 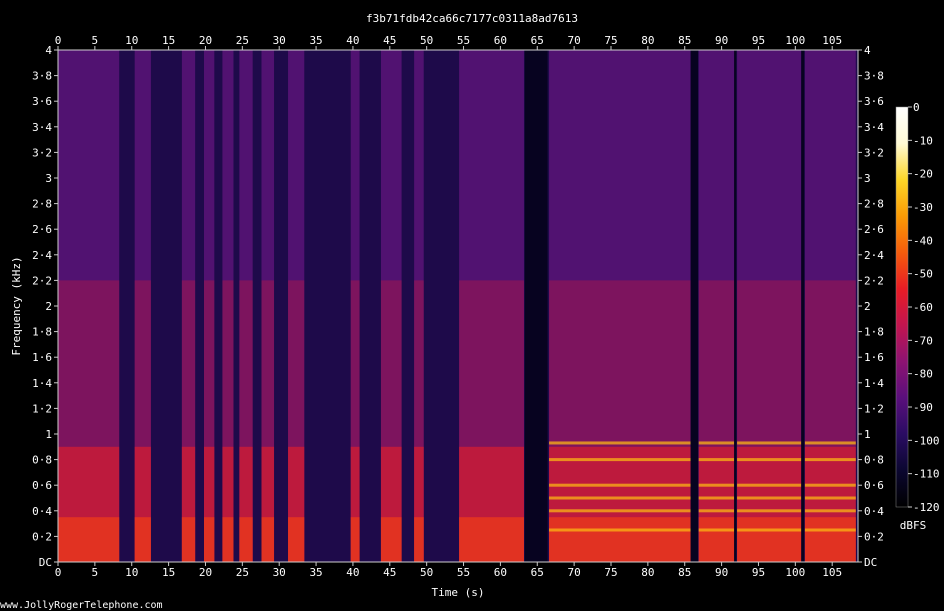 What do you see at coordinates (48, 306) in the screenshot?
I see `y-tick-label: 2` at bounding box center [48, 306].